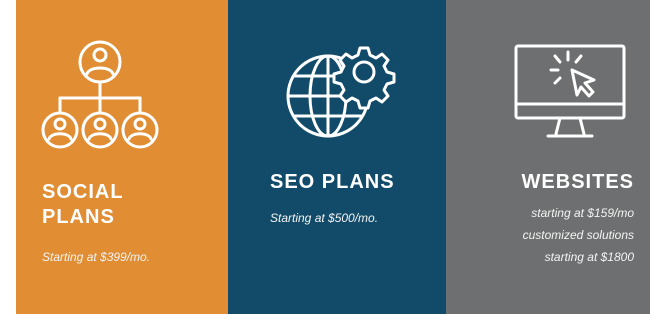 This screenshot has width=660, height=314. I want to click on seo-plans-price: Starting at $500/mo., so click(355, 218).